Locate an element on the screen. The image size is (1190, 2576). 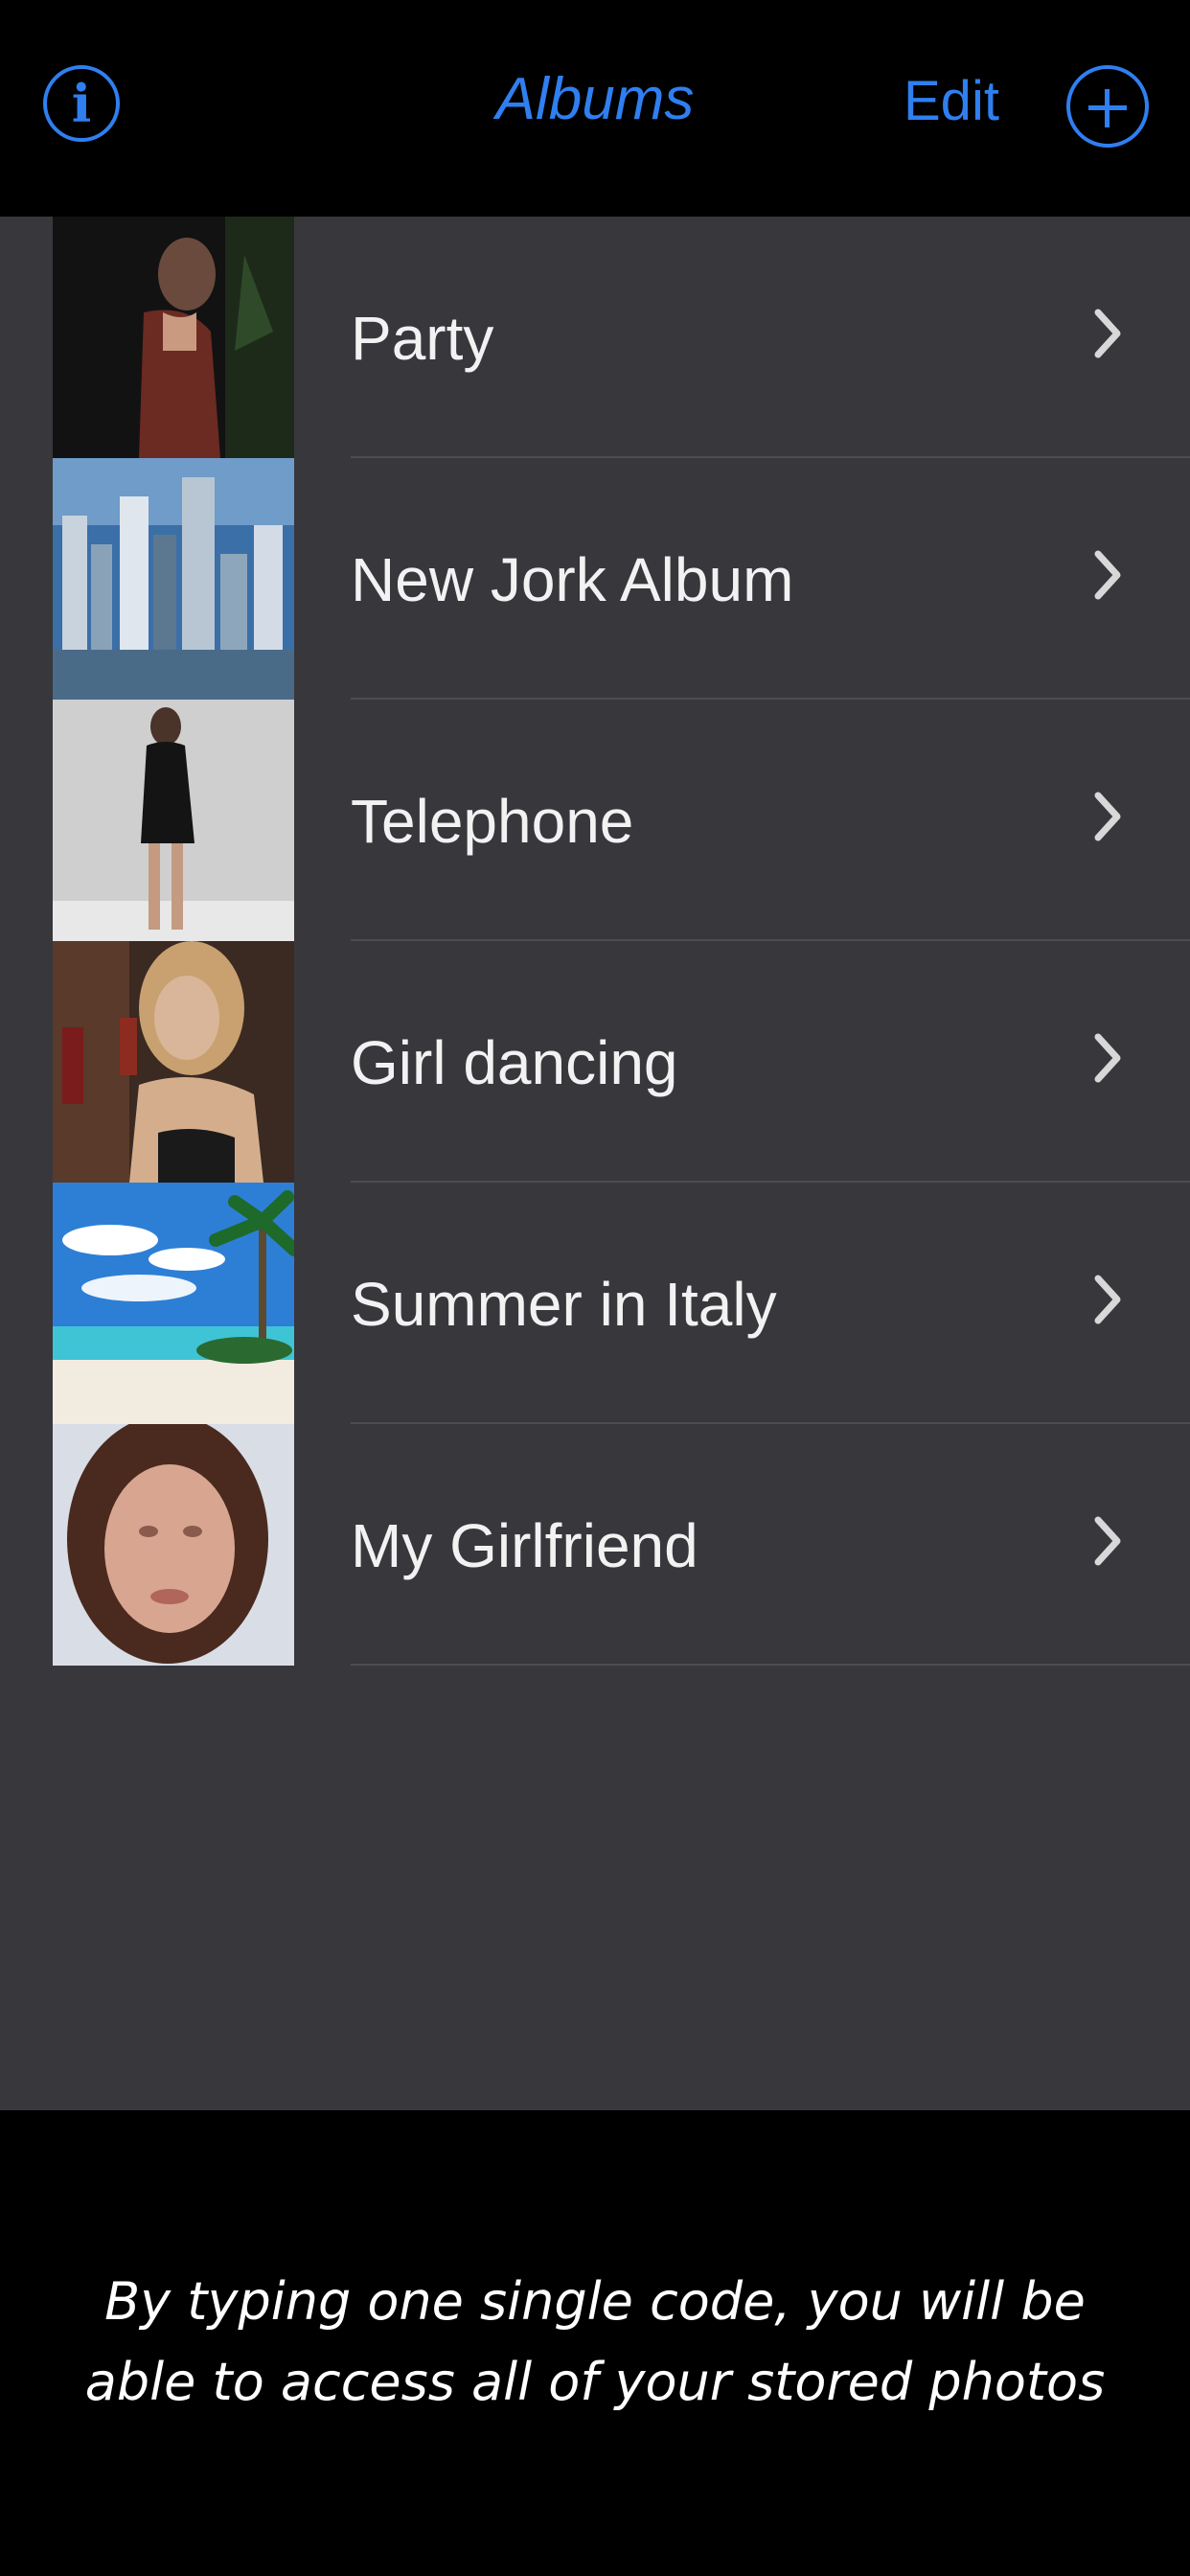
page-title: Albums is located at coordinates (595, 99).